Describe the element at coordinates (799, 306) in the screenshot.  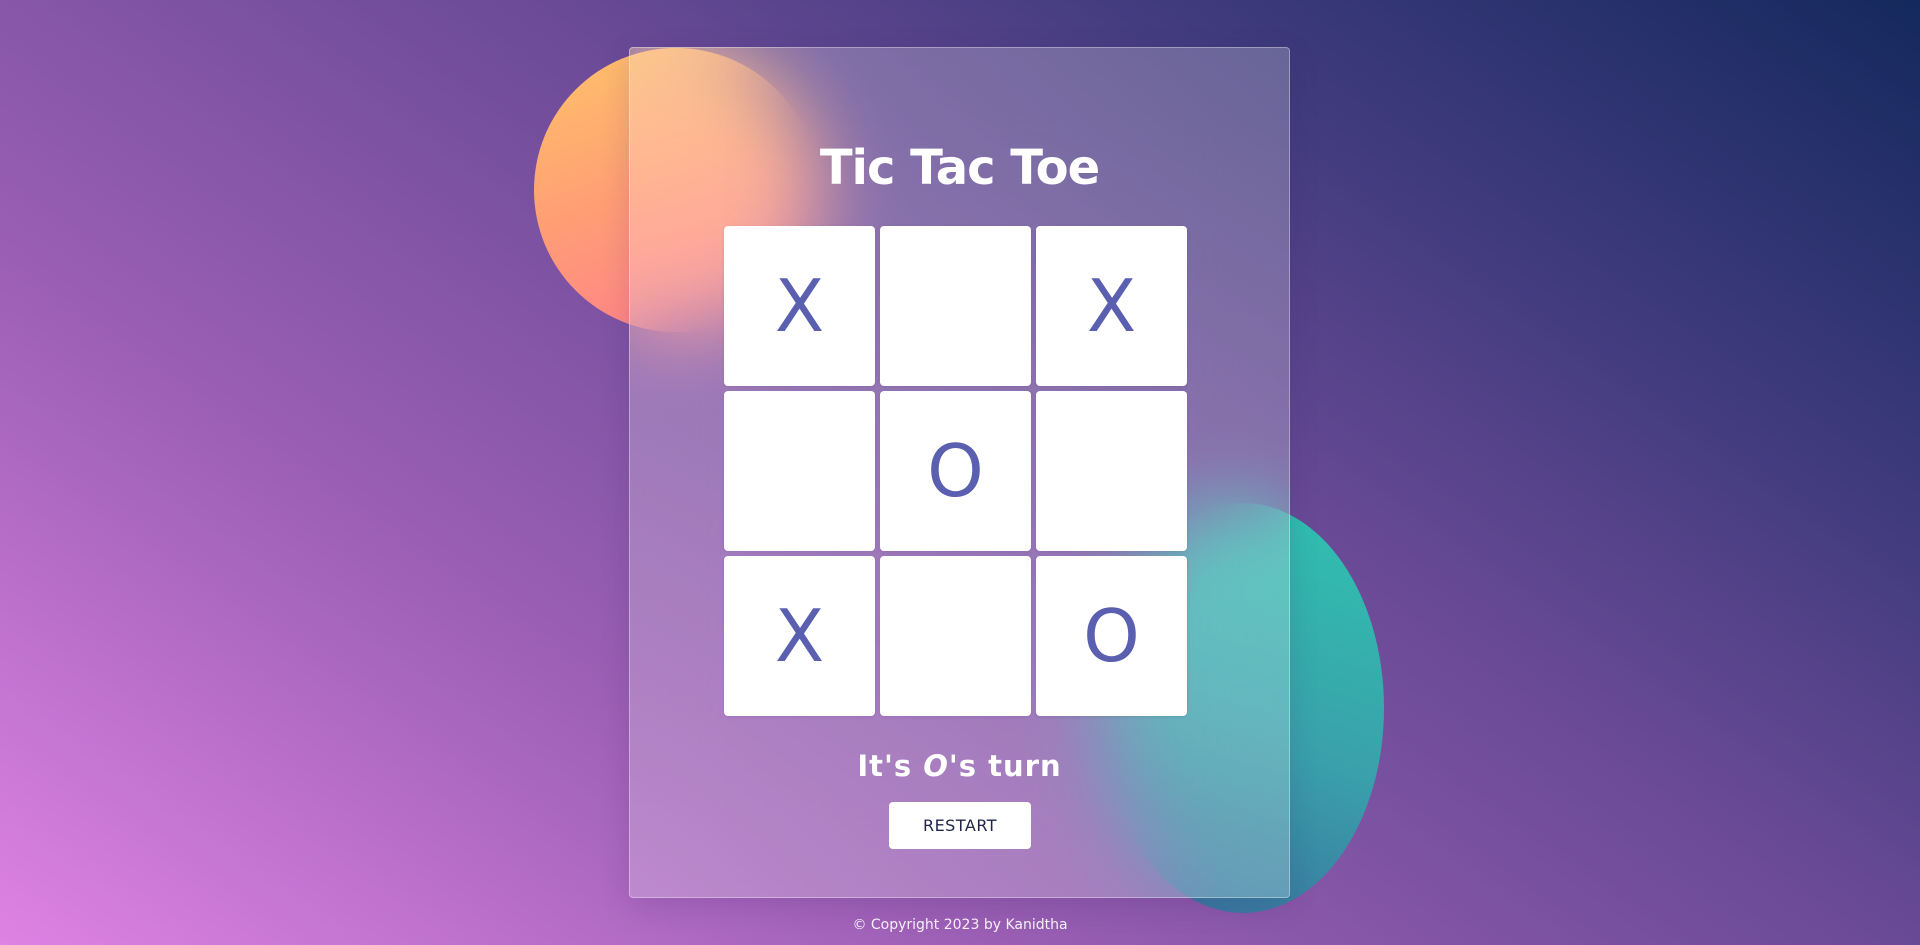
I see `board-cell-1: X` at that location.